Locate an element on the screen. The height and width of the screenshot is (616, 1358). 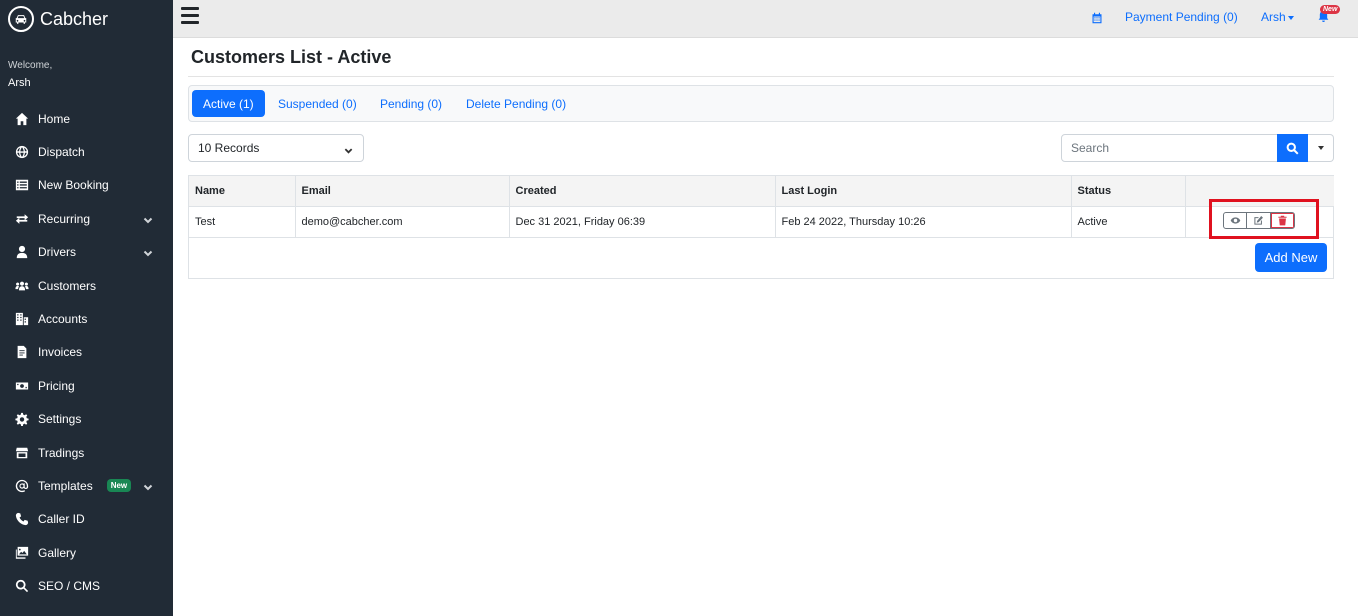
cell-name: Test is located at coordinates (242, 222).